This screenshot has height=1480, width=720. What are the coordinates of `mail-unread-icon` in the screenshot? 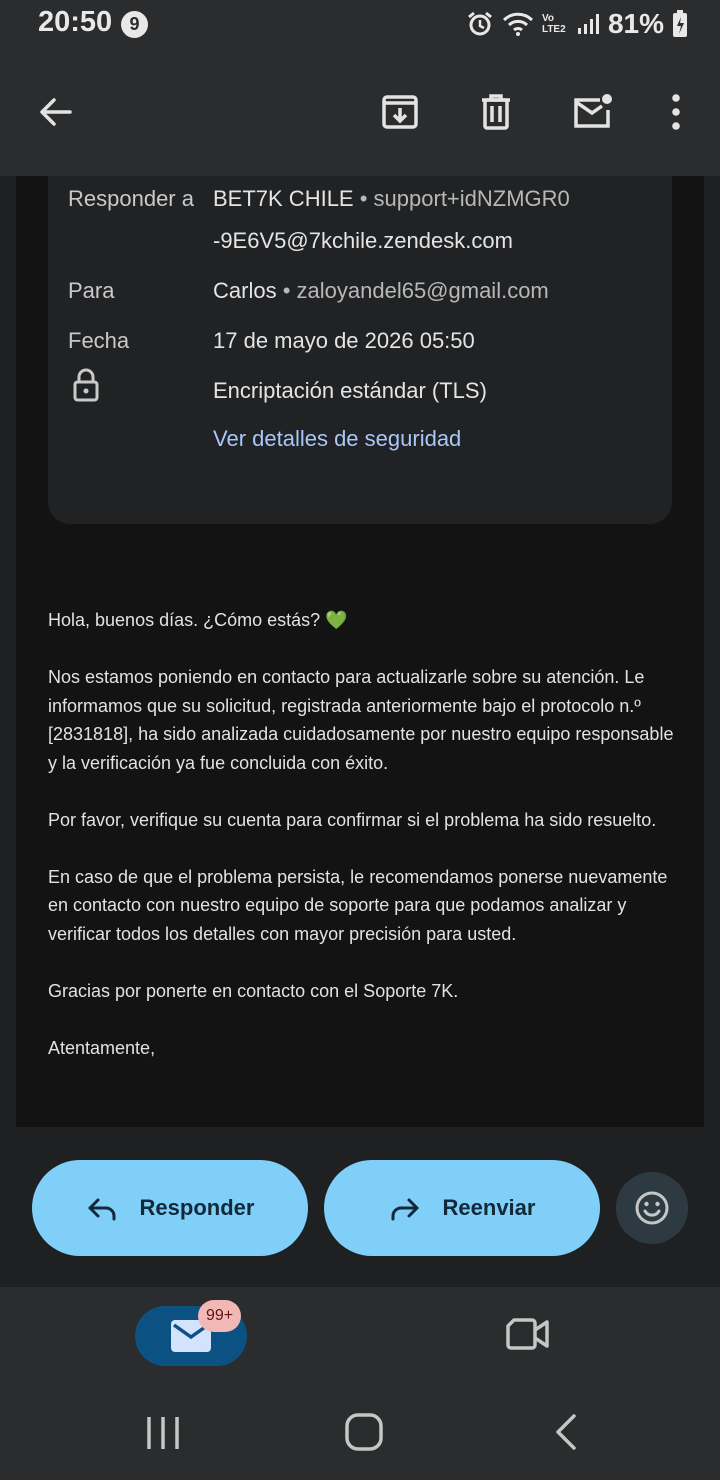 It's located at (592, 112).